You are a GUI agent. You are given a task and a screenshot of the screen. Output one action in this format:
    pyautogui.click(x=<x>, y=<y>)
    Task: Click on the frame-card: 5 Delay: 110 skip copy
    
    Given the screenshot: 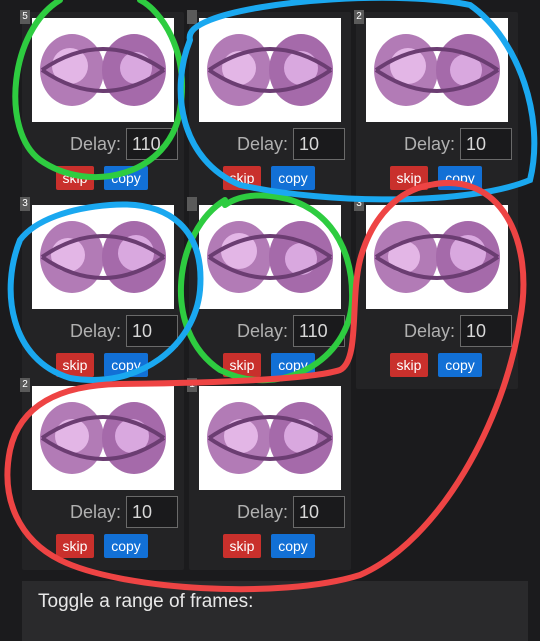 What is the action you would take?
    pyautogui.click(x=102, y=106)
    